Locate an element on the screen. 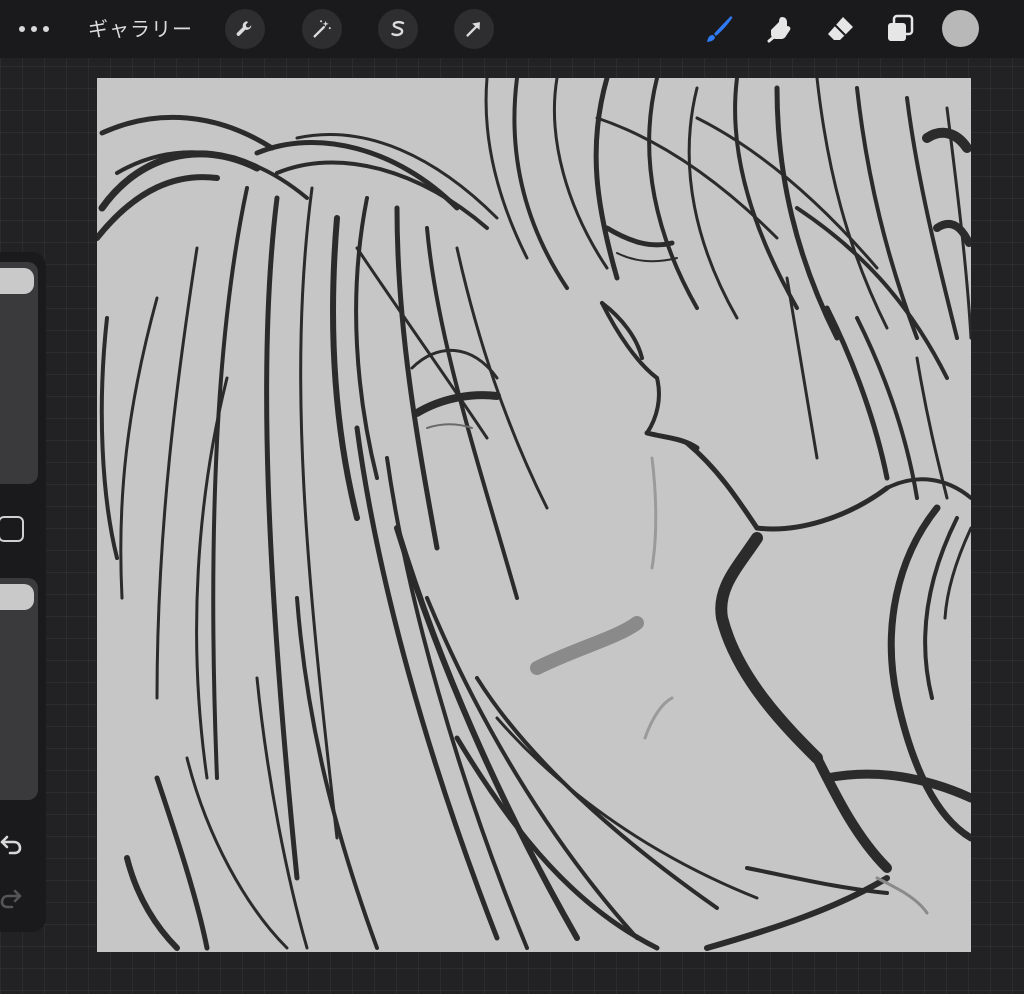  redo-icon is located at coordinates (14, 898).